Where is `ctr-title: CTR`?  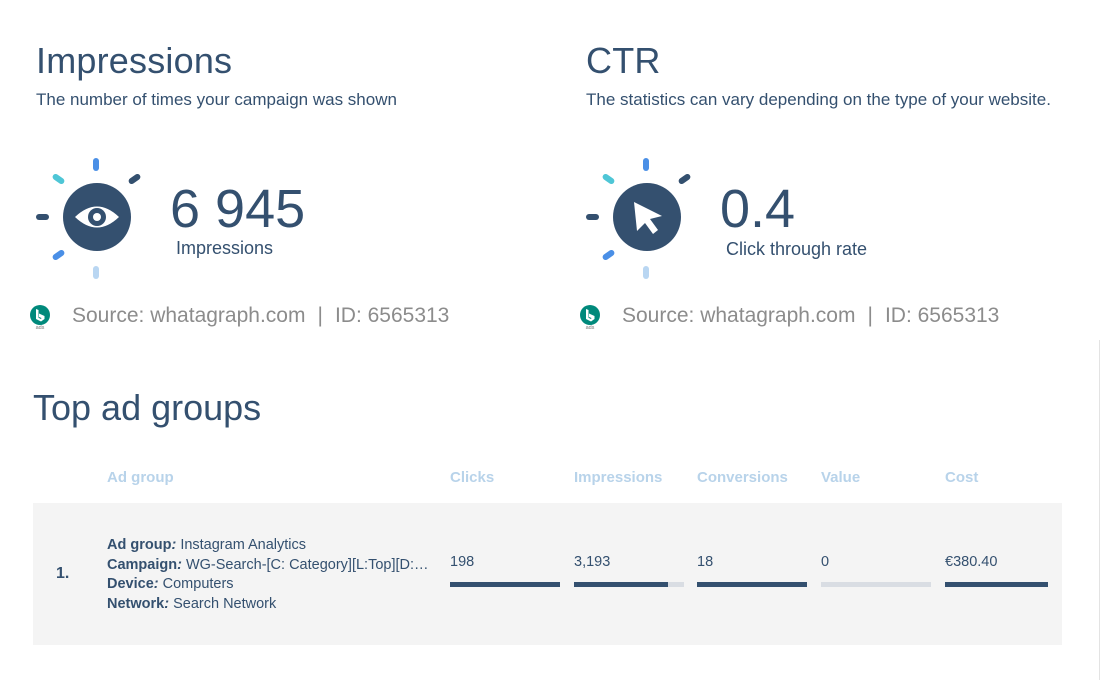
ctr-title: CTR is located at coordinates (623, 60).